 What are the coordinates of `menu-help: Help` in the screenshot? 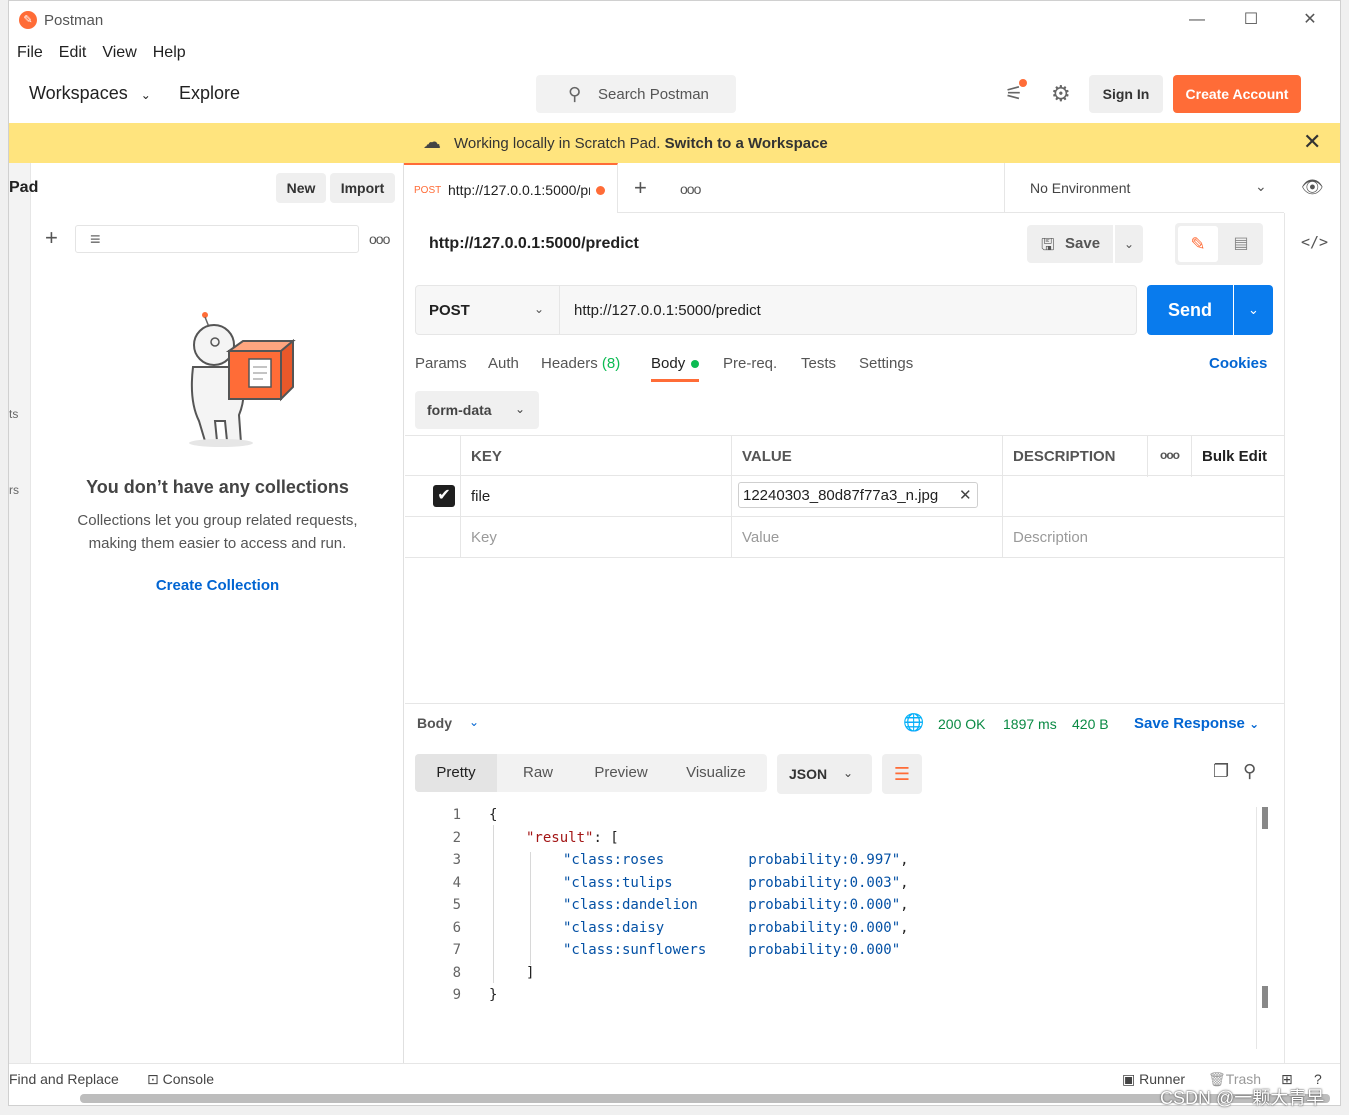 It's located at (169, 53).